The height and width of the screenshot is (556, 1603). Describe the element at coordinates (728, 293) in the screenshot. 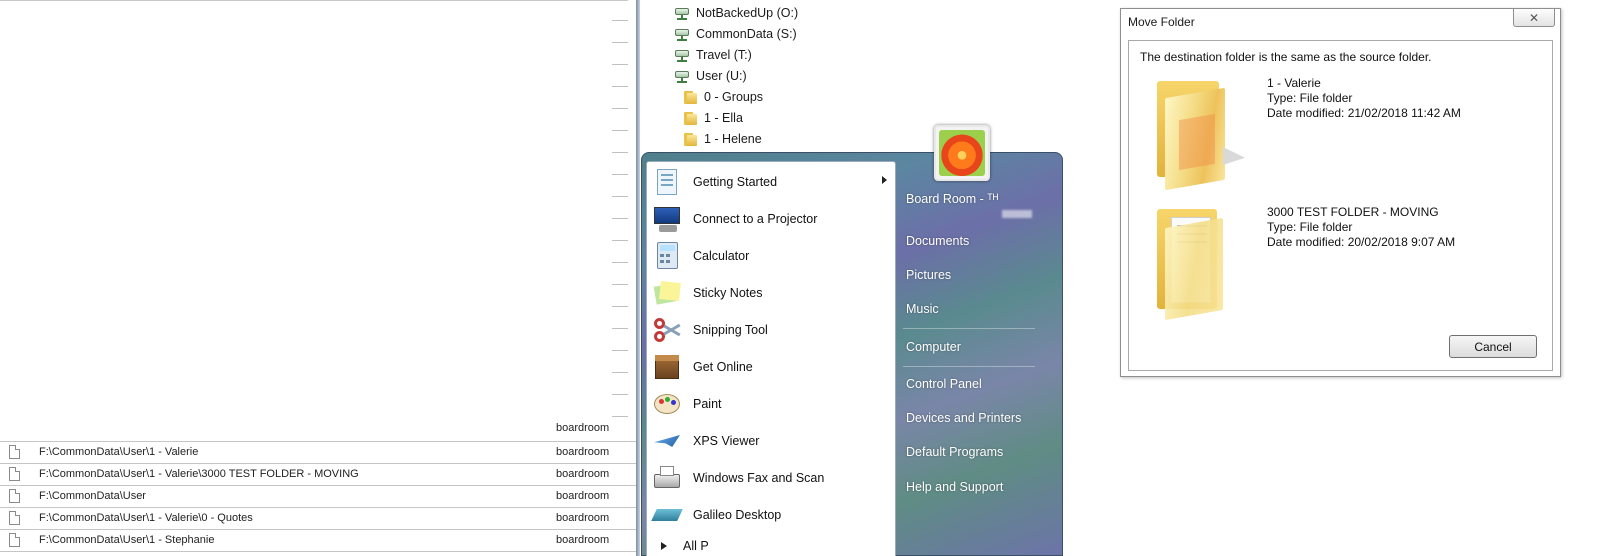

I see `program-label: Sticky Notes` at that location.